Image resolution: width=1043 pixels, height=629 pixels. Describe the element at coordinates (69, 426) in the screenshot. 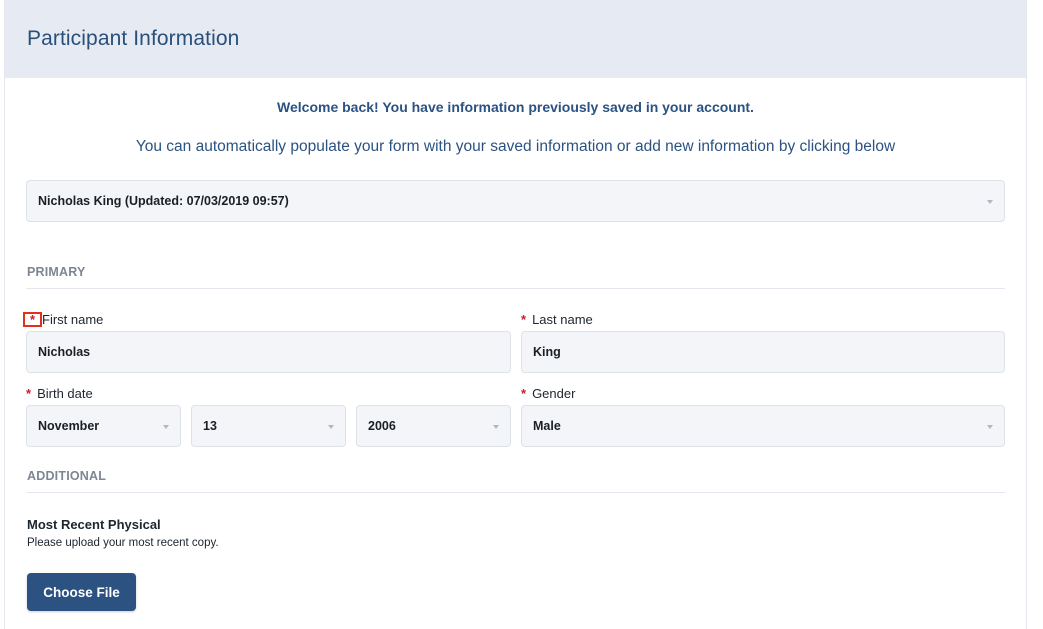

I see `birth-month-value: November` at that location.